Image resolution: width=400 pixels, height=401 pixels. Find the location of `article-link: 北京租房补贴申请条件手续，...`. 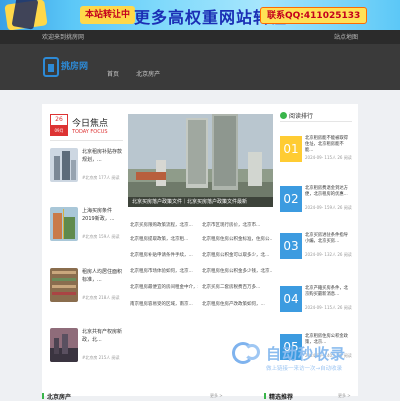

article-link: 北京租房补贴申请条件手续，... is located at coordinates (164, 255).